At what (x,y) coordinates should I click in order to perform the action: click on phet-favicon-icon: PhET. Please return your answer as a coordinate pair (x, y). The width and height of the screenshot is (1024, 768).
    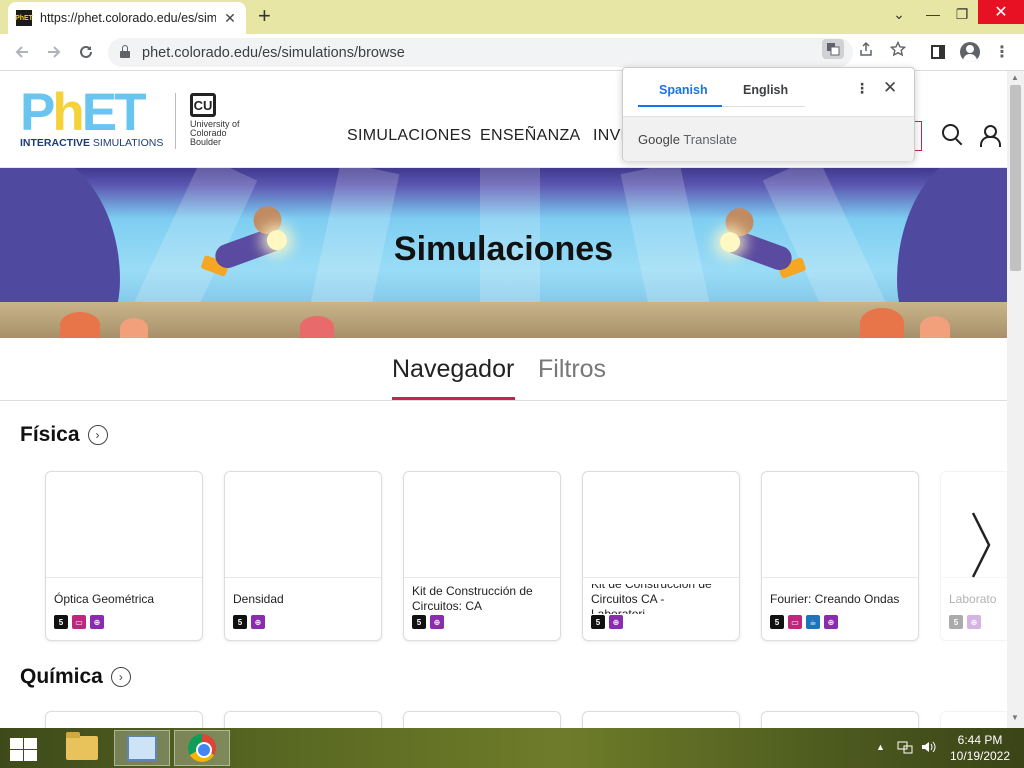
    Looking at the image, I should click on (24, 18).